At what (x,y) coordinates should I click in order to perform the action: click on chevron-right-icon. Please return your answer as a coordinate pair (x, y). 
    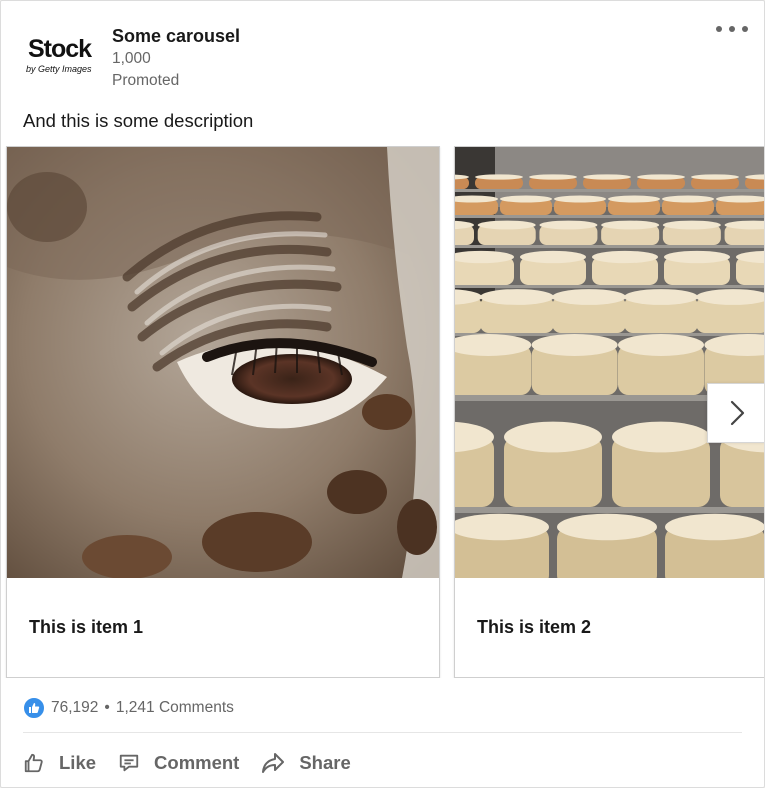
    Looking at the image, I should click on (737, 413).